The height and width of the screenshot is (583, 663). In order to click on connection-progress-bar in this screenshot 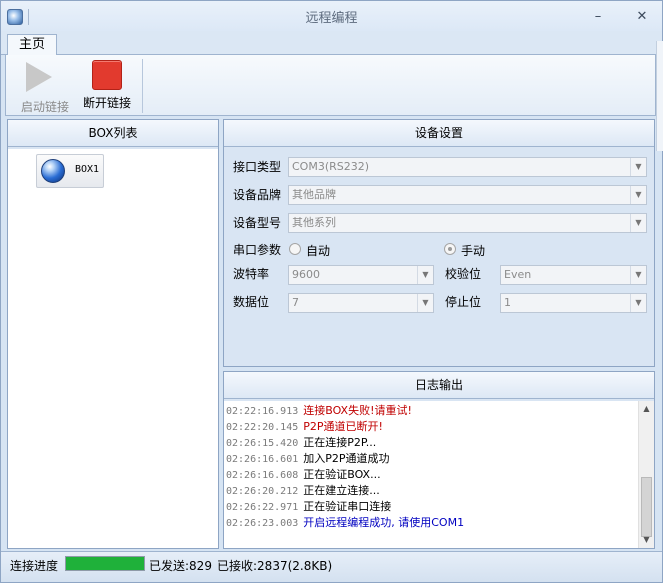, I will do `click(105, 563)`.